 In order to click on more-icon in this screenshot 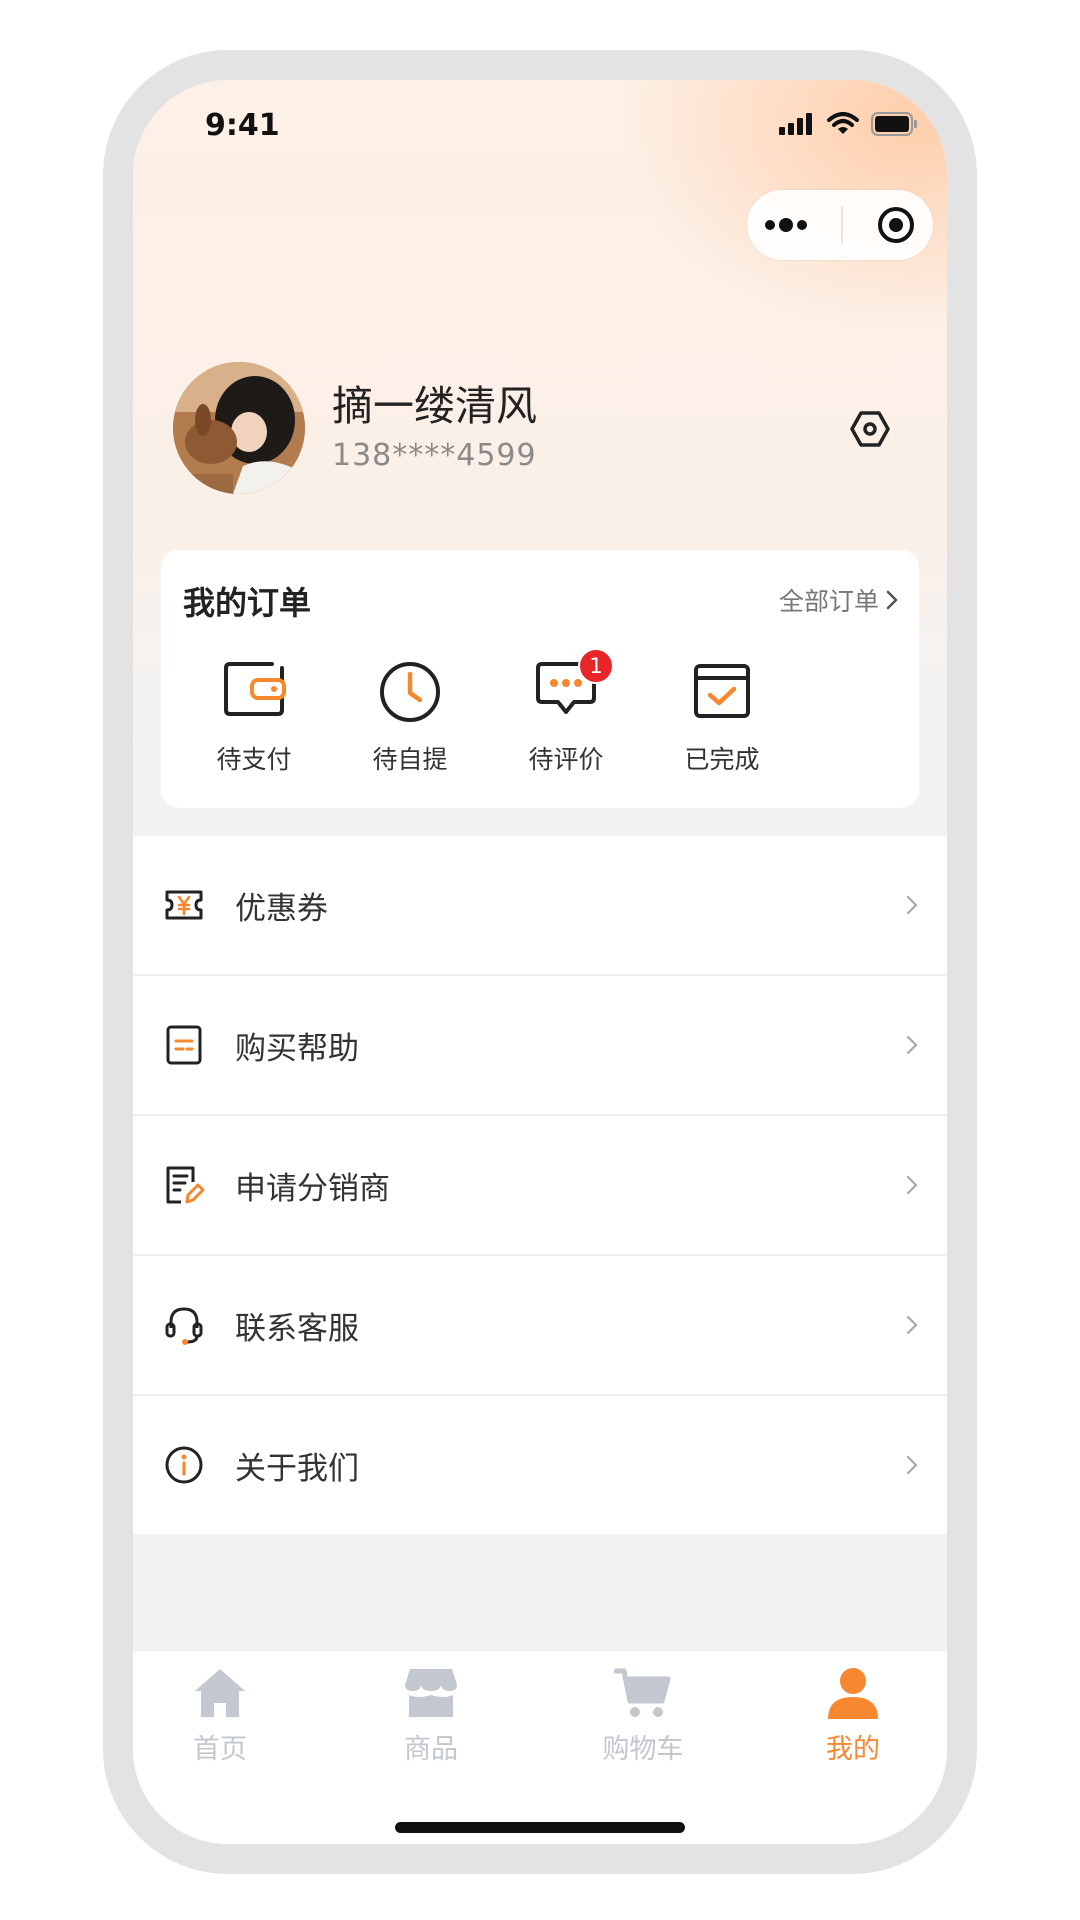, I will do `click(786, 225)`.